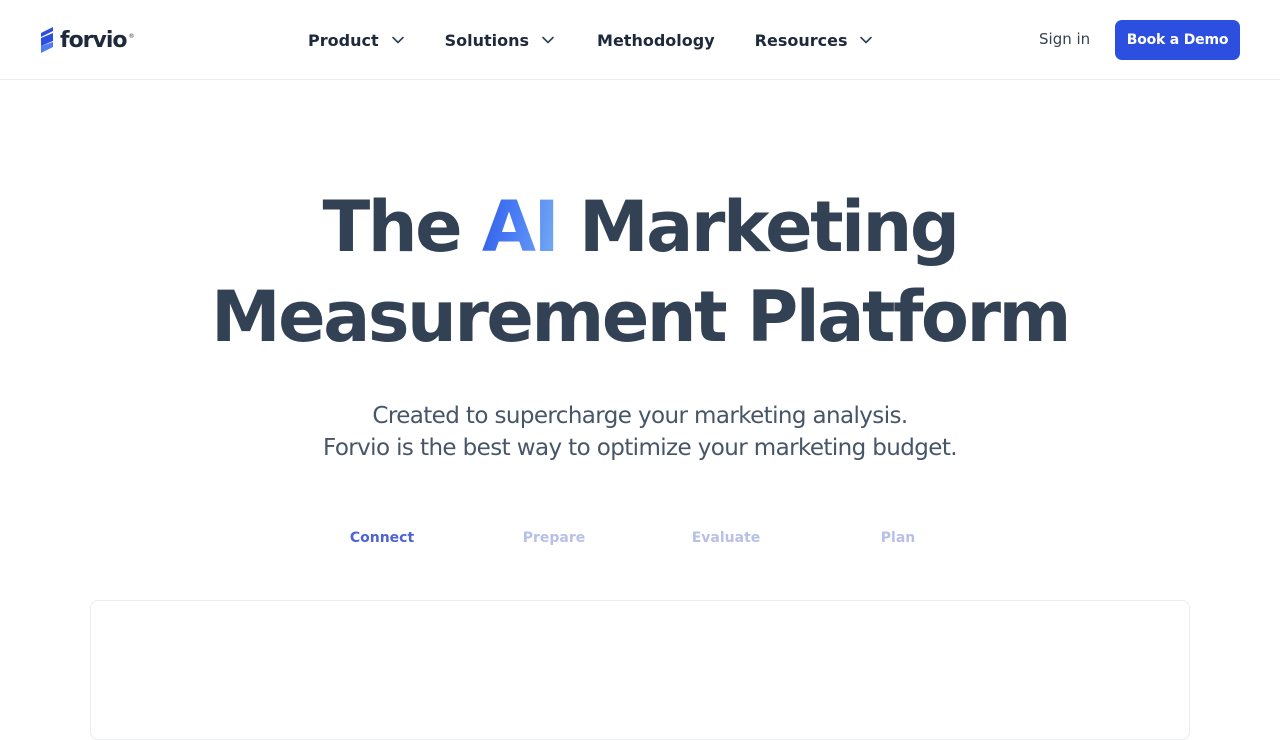  I want to click on hero-title-line2: Measurement Platform, so click(641, 317).